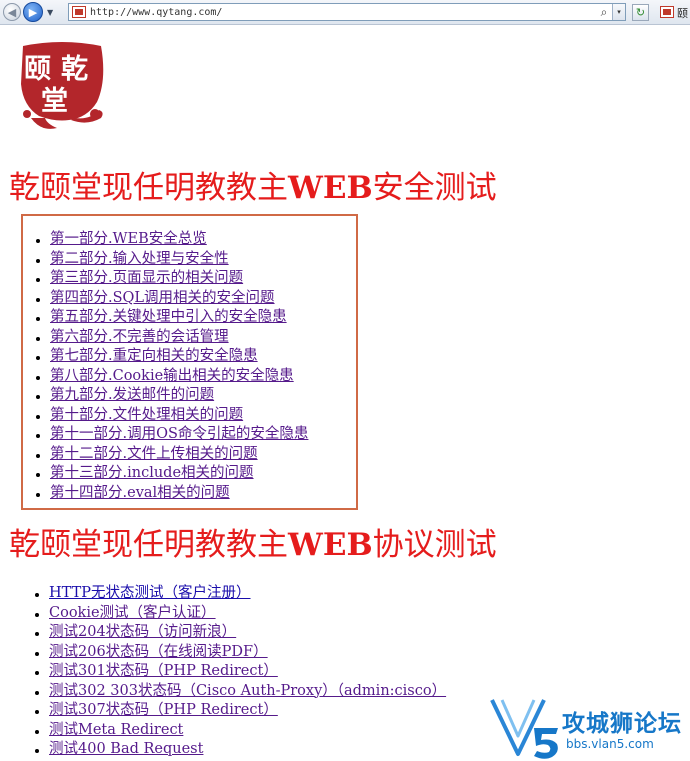 The height and width of the screenshot is (761, 690). I want to click on protocol-link: HTTP无状态测试（客户注册）, so click(150, 593).